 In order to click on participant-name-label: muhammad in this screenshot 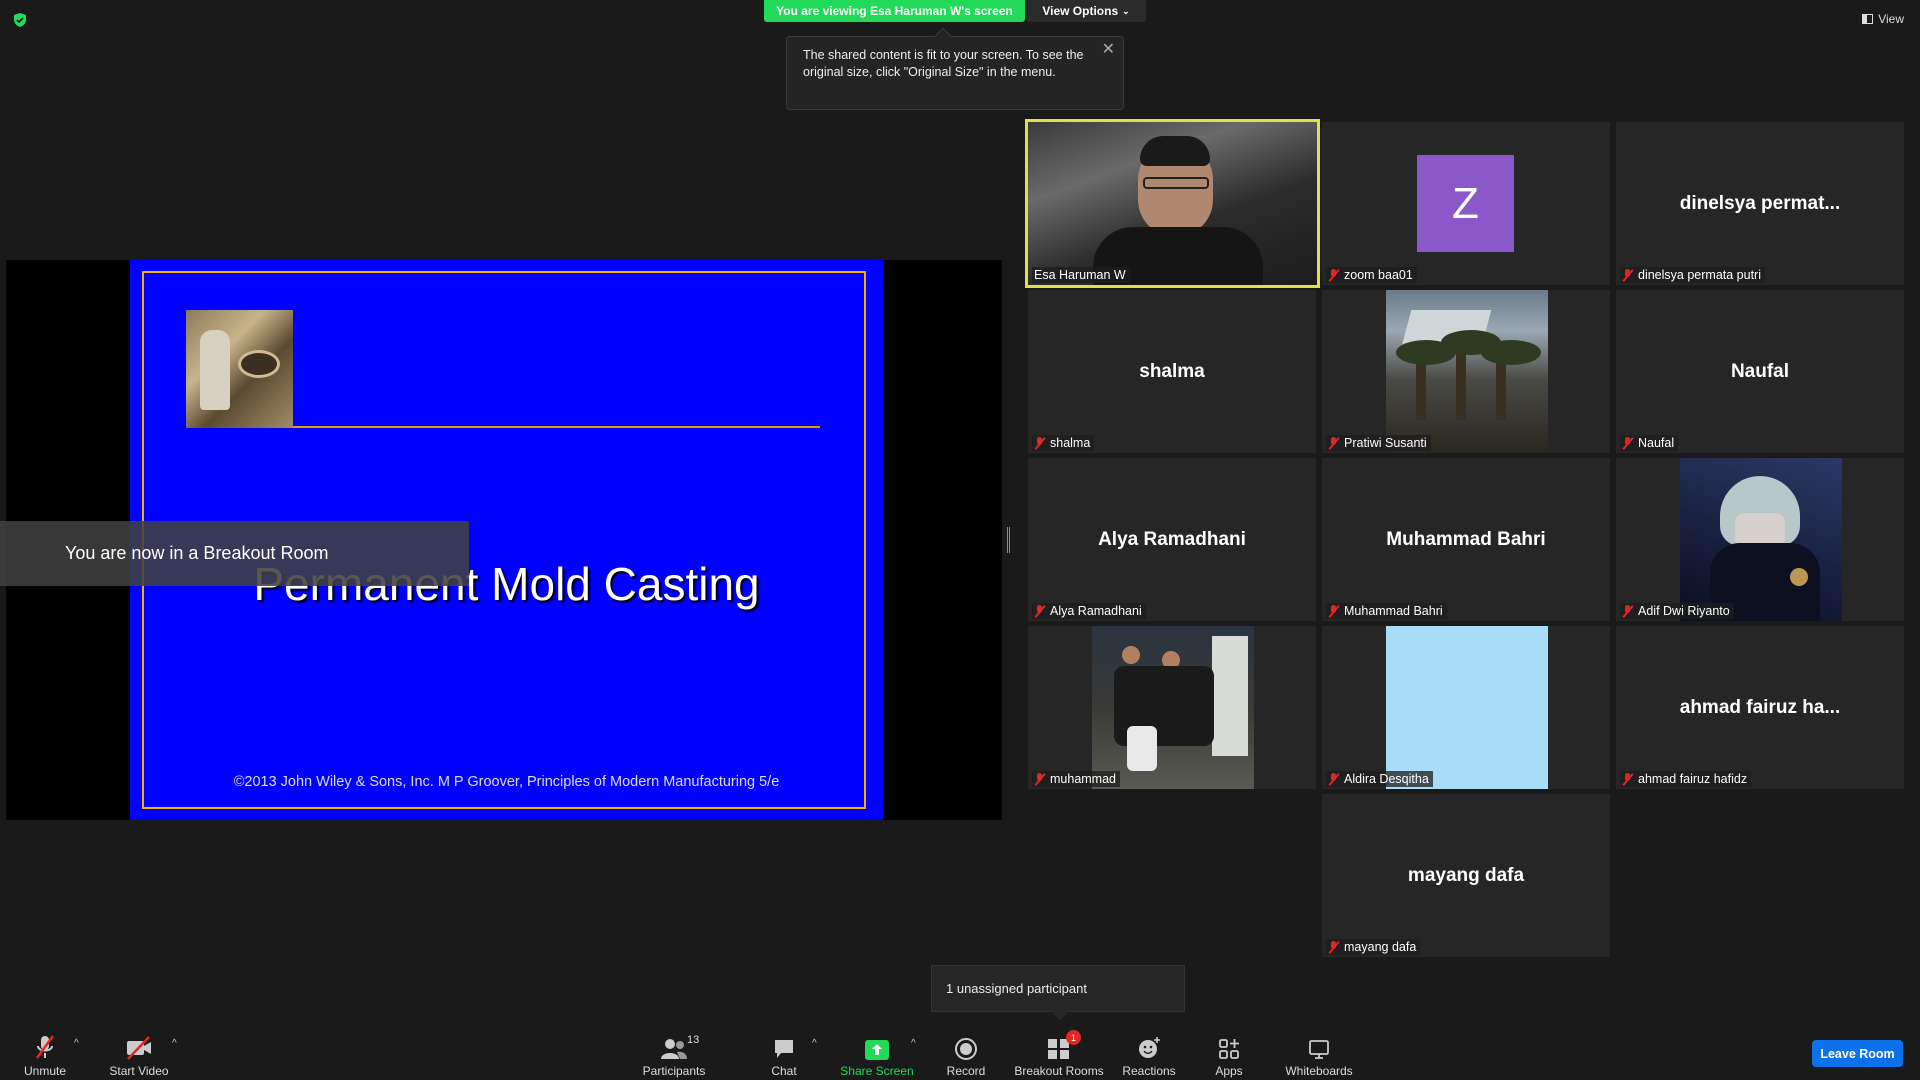, I will do `click(1076, 779)`.